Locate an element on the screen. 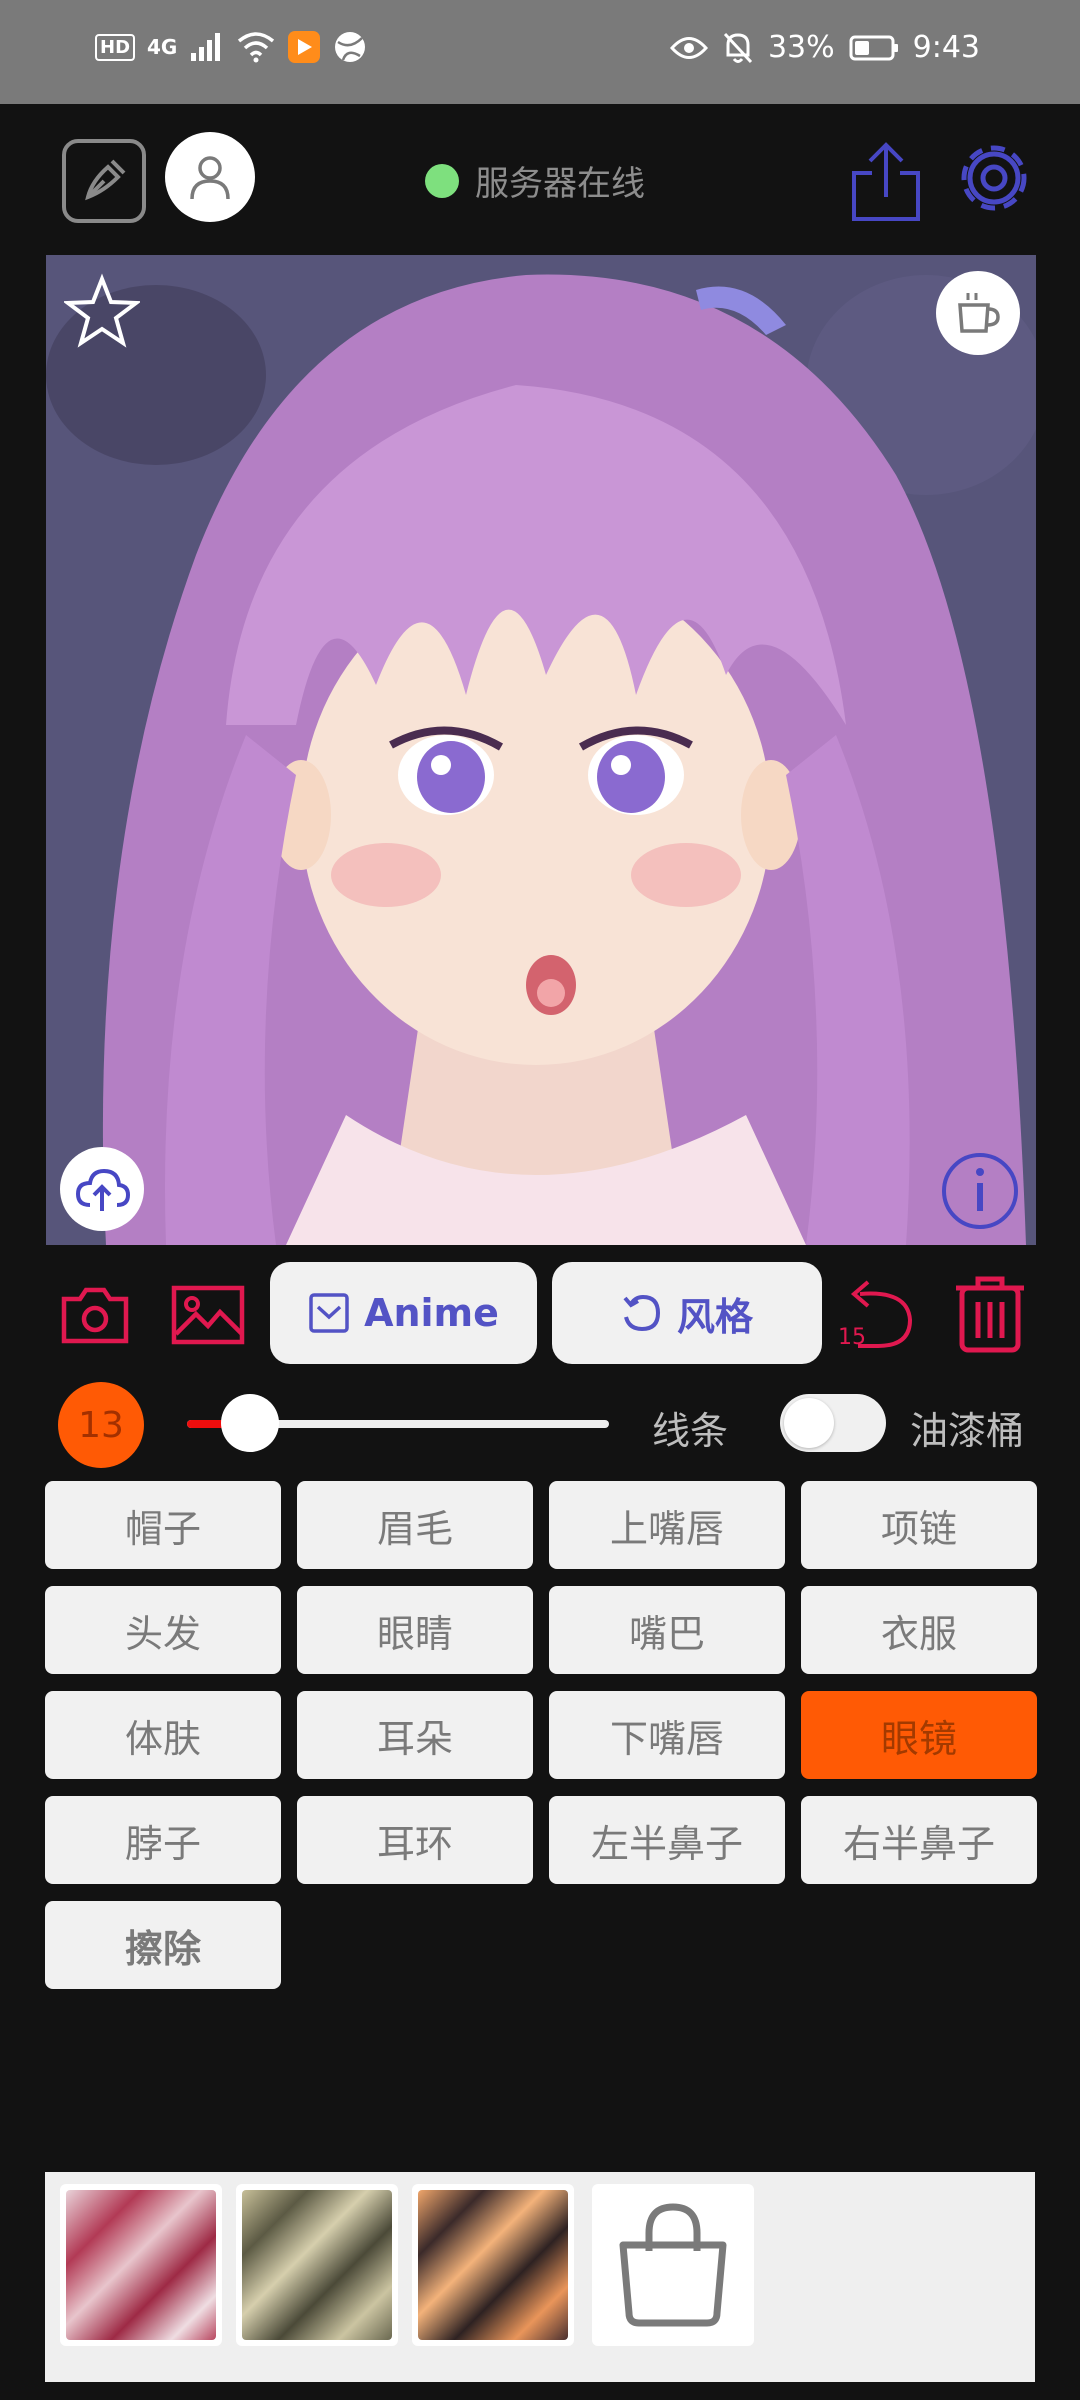  upload-button is located at coordinates (102, 1189).